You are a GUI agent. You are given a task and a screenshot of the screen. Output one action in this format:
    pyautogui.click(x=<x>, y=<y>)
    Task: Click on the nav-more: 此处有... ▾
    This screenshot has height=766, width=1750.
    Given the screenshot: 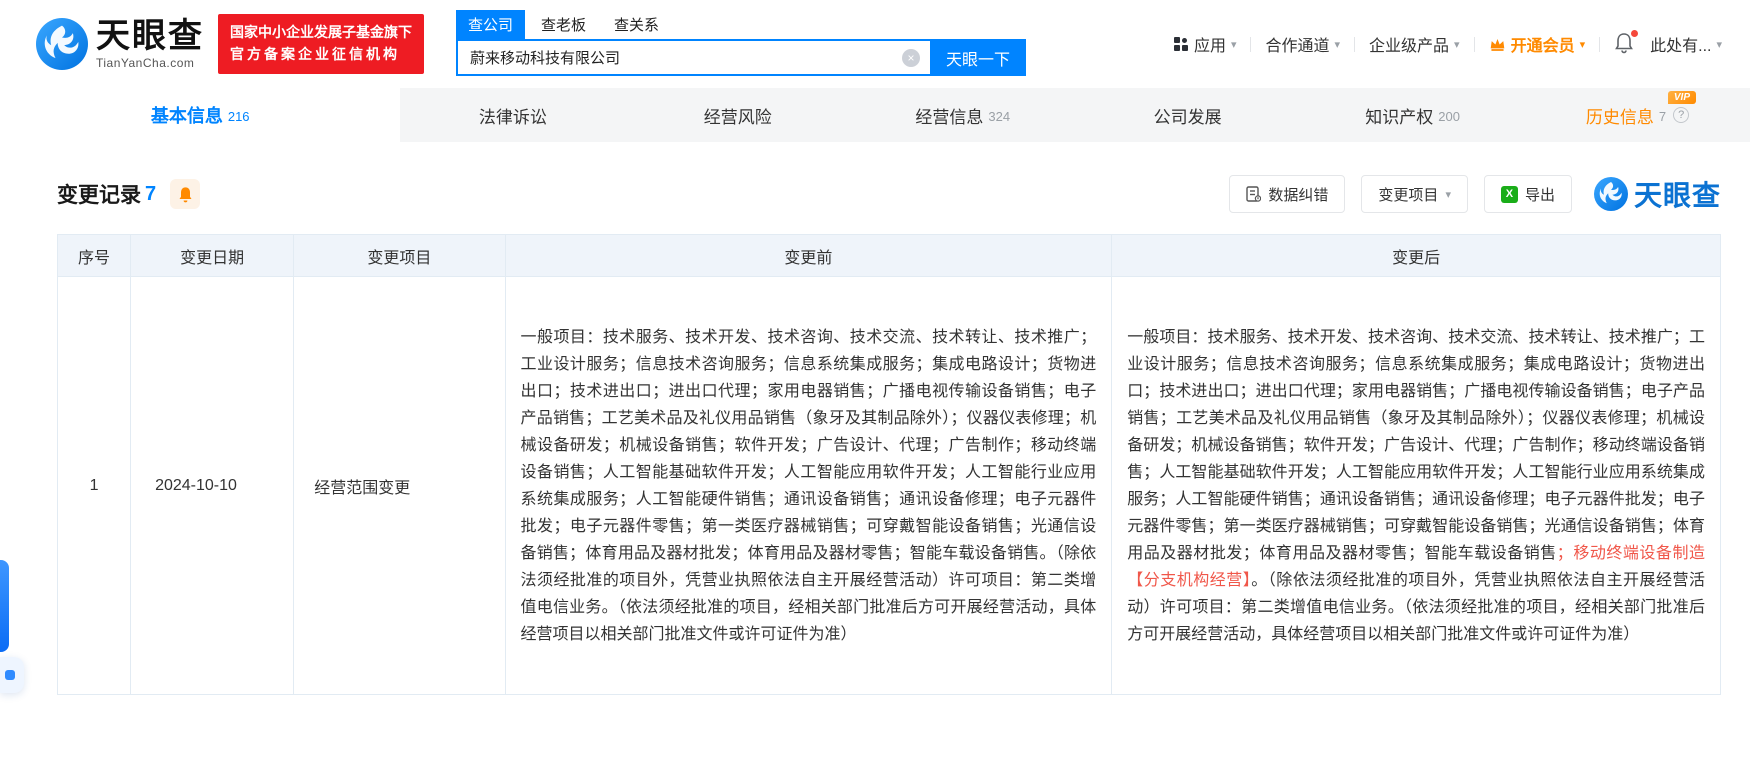 What is the action you would take?
    pyautogui.click(x=1686, y=44)
    